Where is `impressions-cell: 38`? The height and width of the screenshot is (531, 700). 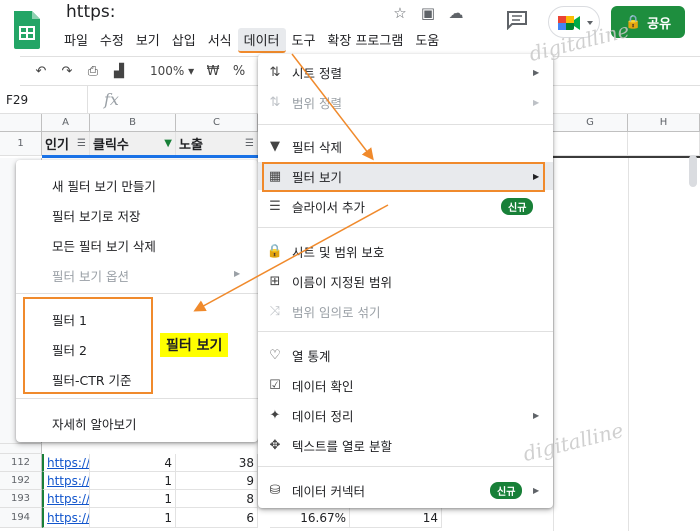
impressions-cell: 38 is located at coordinates (217, 463).